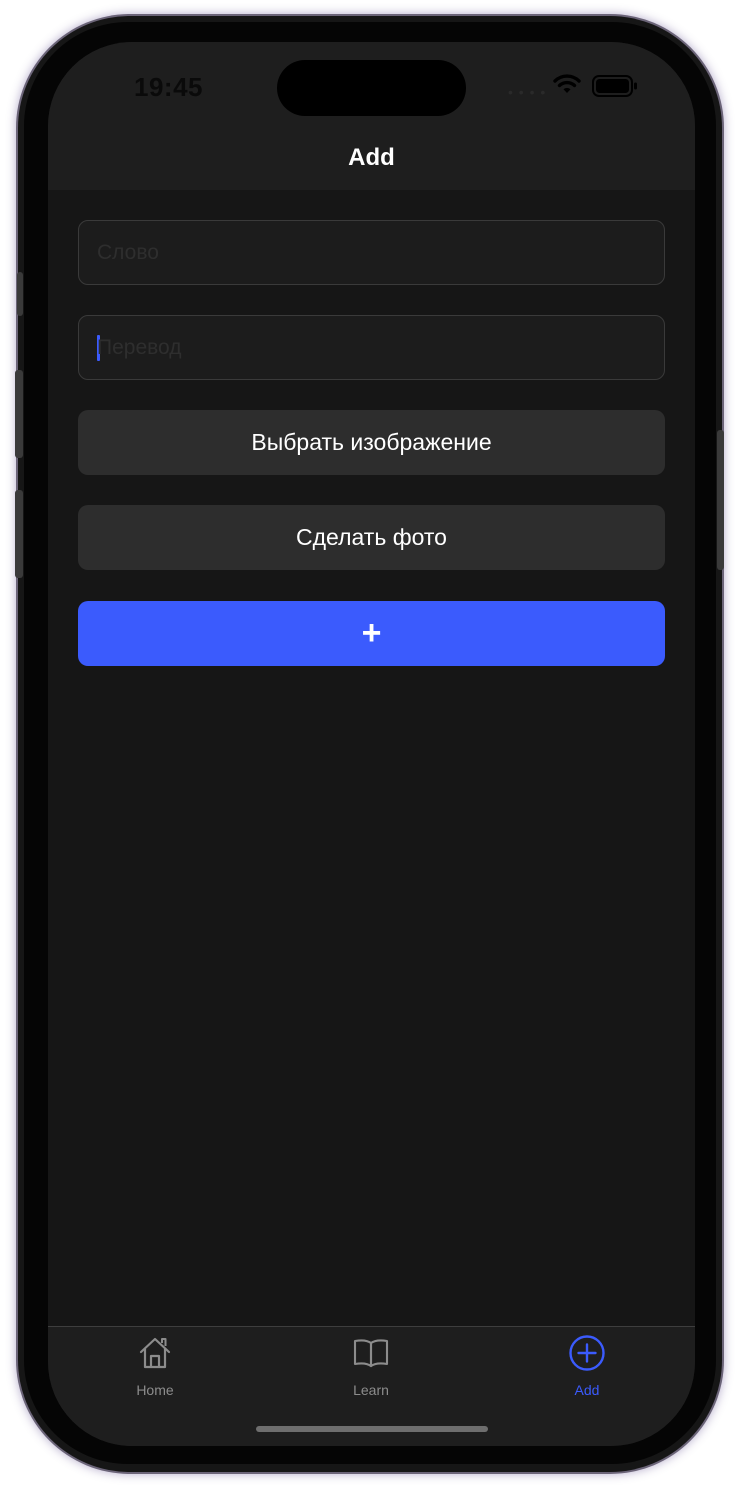 This screenshot has width=740, height=1486. I want to click on book-icon, so click(371, 1353).